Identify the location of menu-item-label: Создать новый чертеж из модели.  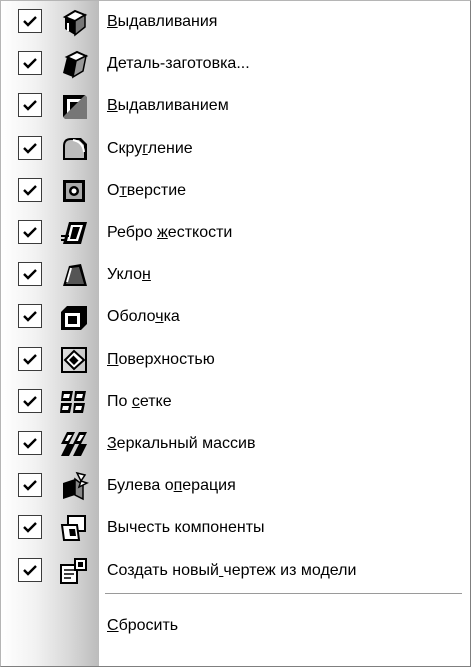
(232, 570).